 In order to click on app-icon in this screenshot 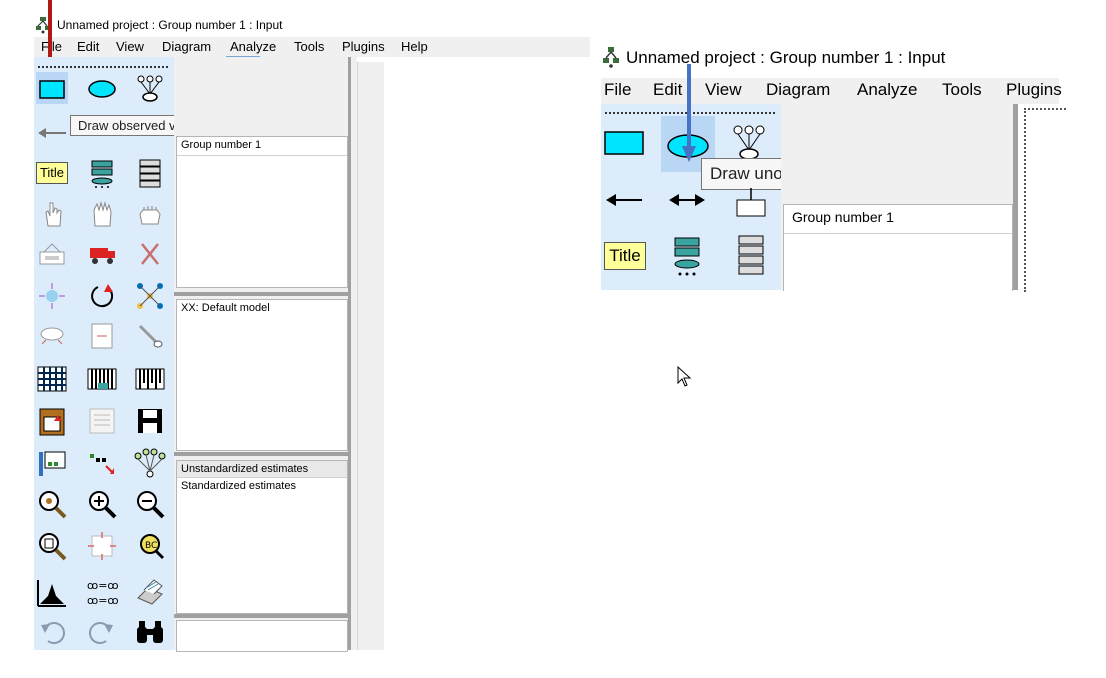, I will do `click(611, 57)`.